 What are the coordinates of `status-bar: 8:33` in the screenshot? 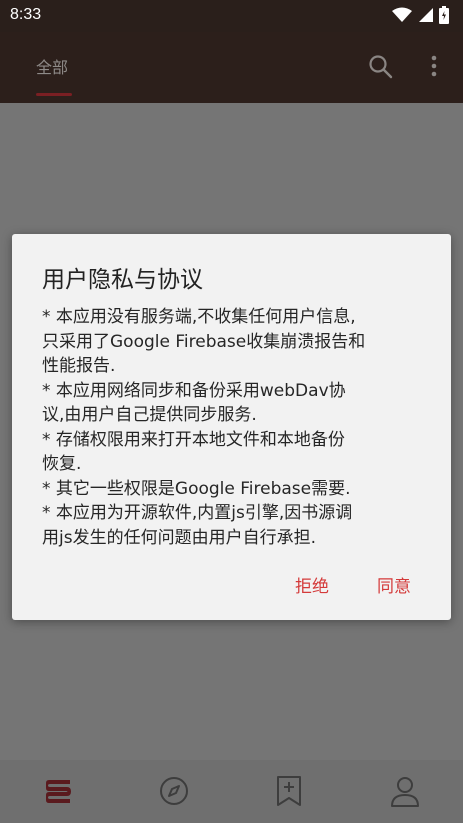 It's located at (231, 16).